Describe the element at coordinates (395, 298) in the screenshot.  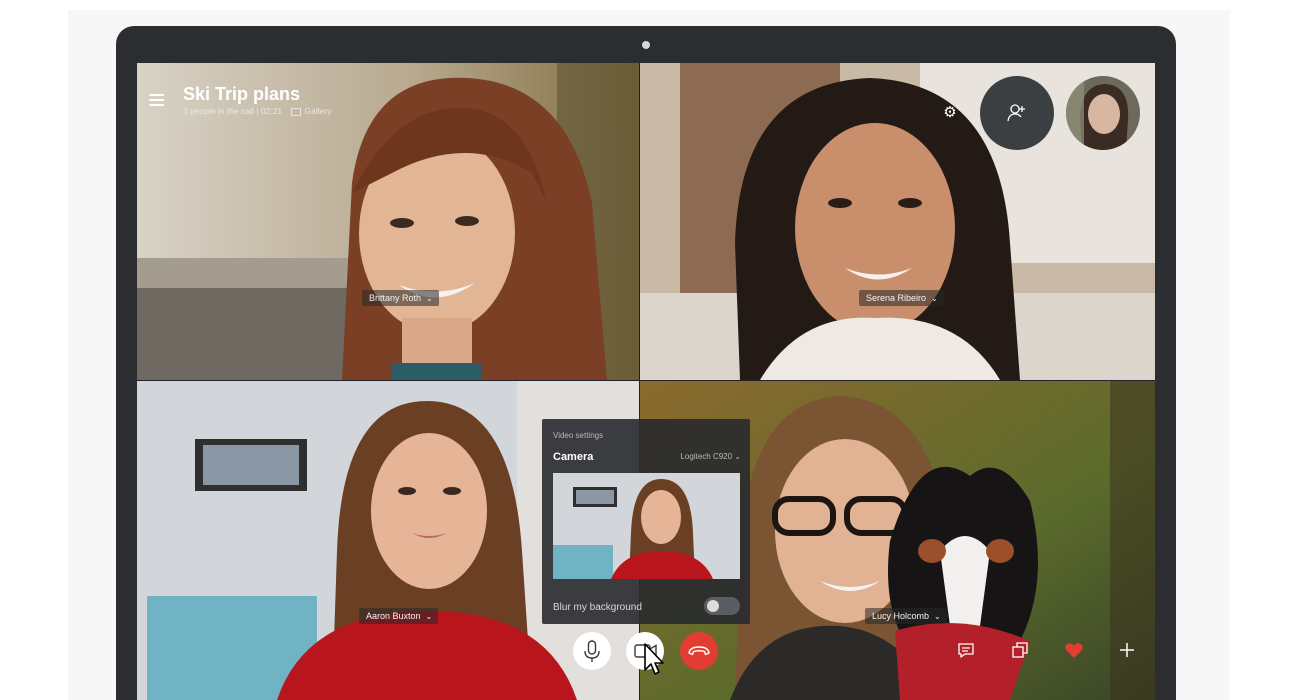
I see `participant-name: Brittany Roth` at that location.